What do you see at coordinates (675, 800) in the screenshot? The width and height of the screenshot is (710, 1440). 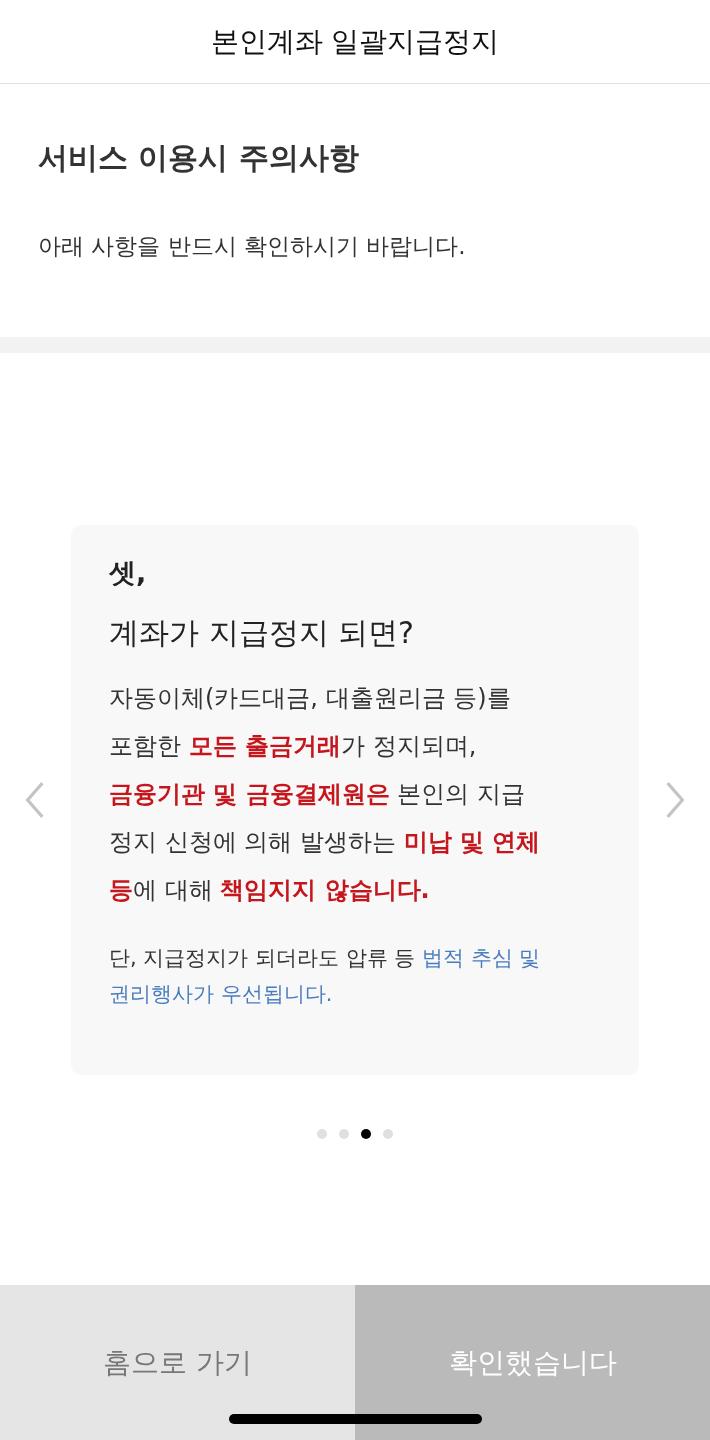 I see `chevron-right-icon` at bounding box center [675, 800].